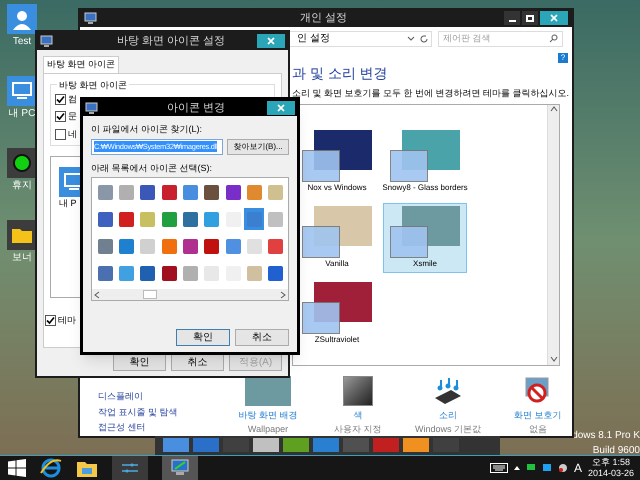 This screenshot has height=480, width=640. What do you see at coordinates (337, 188) in the screenshot?
I see `theme-name: Nox vs Windows` at bounding box center [337, 188].